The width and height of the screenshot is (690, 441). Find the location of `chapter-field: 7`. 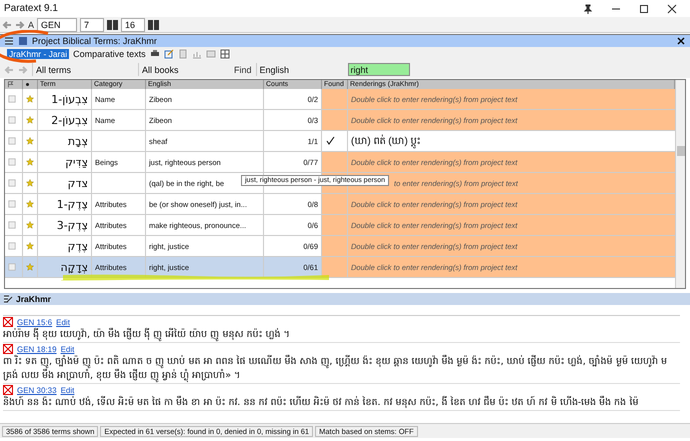

chapter-field: 7 is located at coordinates (92, 25).